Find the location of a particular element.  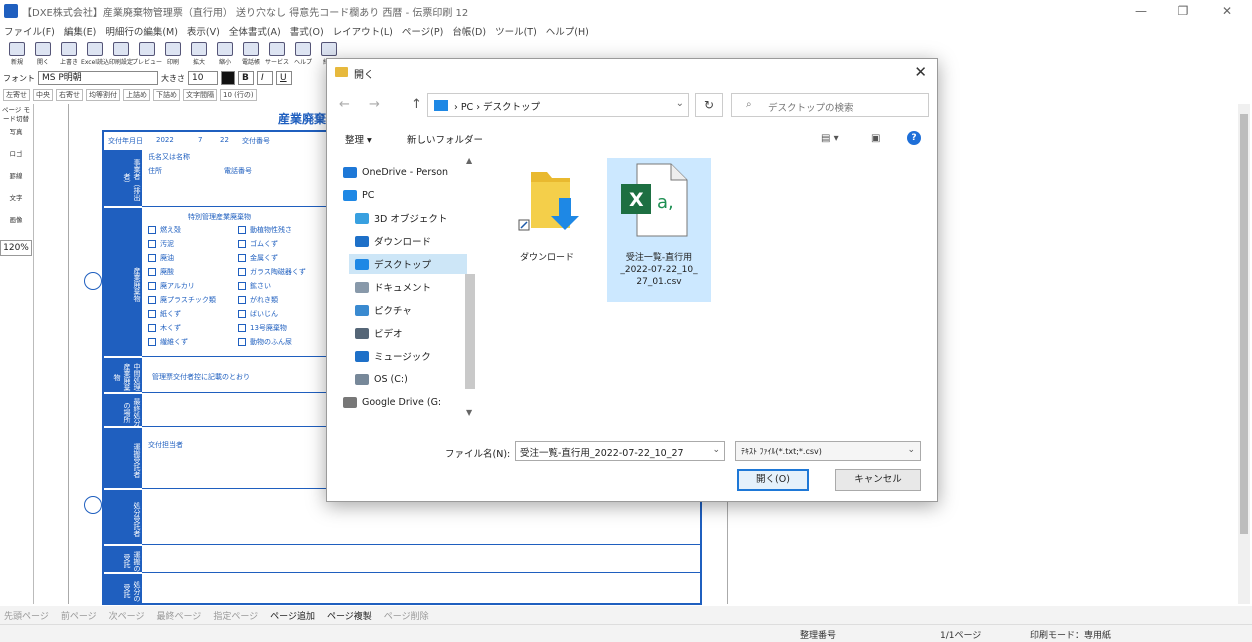

toolbar-button: 開く is located at coordinates (43, 54).